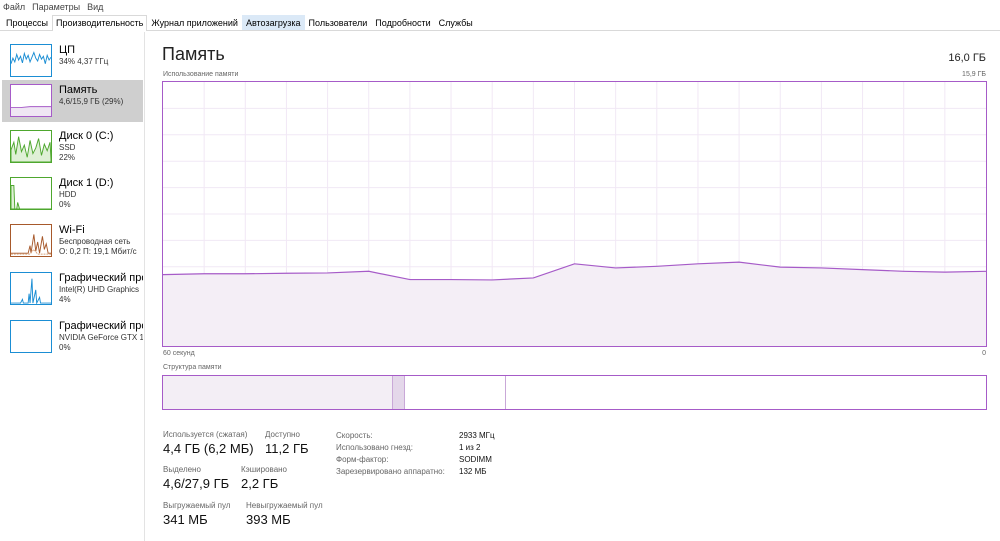  I want to click on prop-value: SODIMM, so click(475, 459).